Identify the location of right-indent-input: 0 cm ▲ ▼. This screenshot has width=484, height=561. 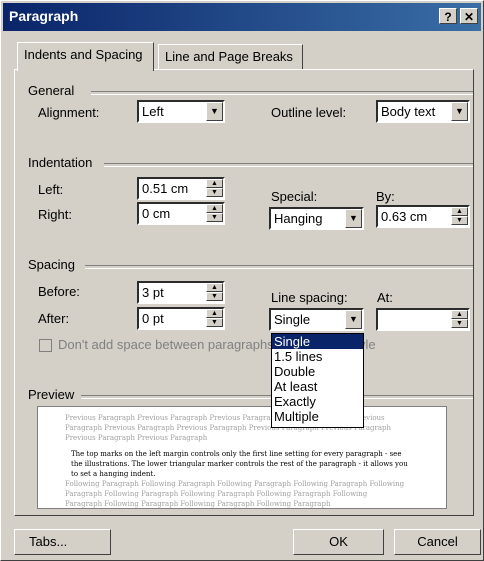
(181, 213).